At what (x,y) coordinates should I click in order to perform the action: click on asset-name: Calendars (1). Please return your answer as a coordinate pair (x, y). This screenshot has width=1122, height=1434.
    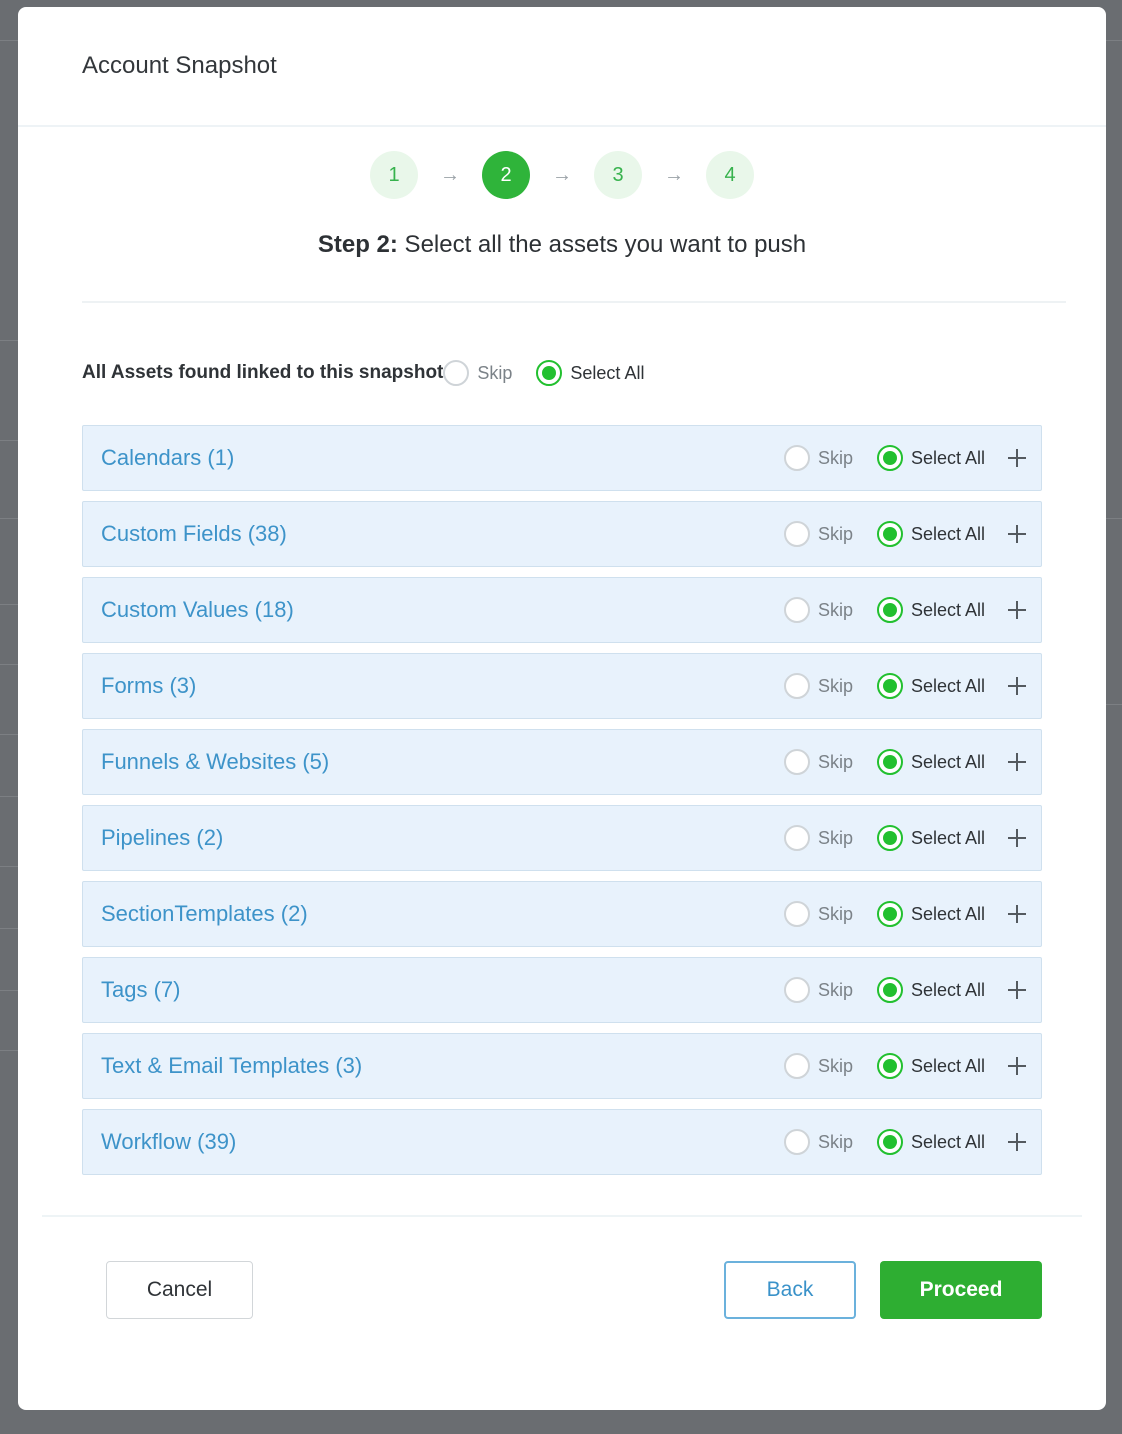
    Looking at the image, I should click on (167, 458).